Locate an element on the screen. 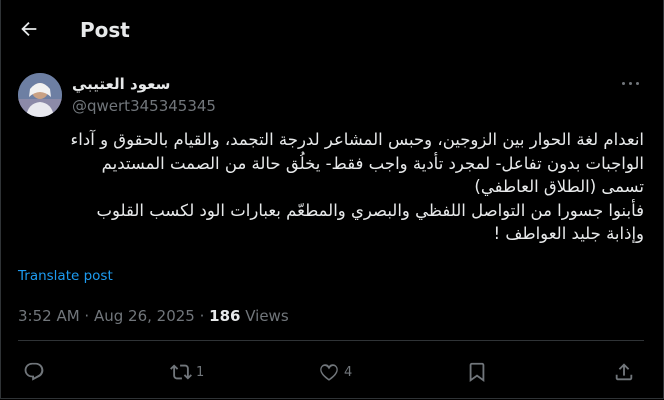 Image resolution: width=664 pixels, height=400 pixels. bookmark-icon is located at coordinates (477, 372).